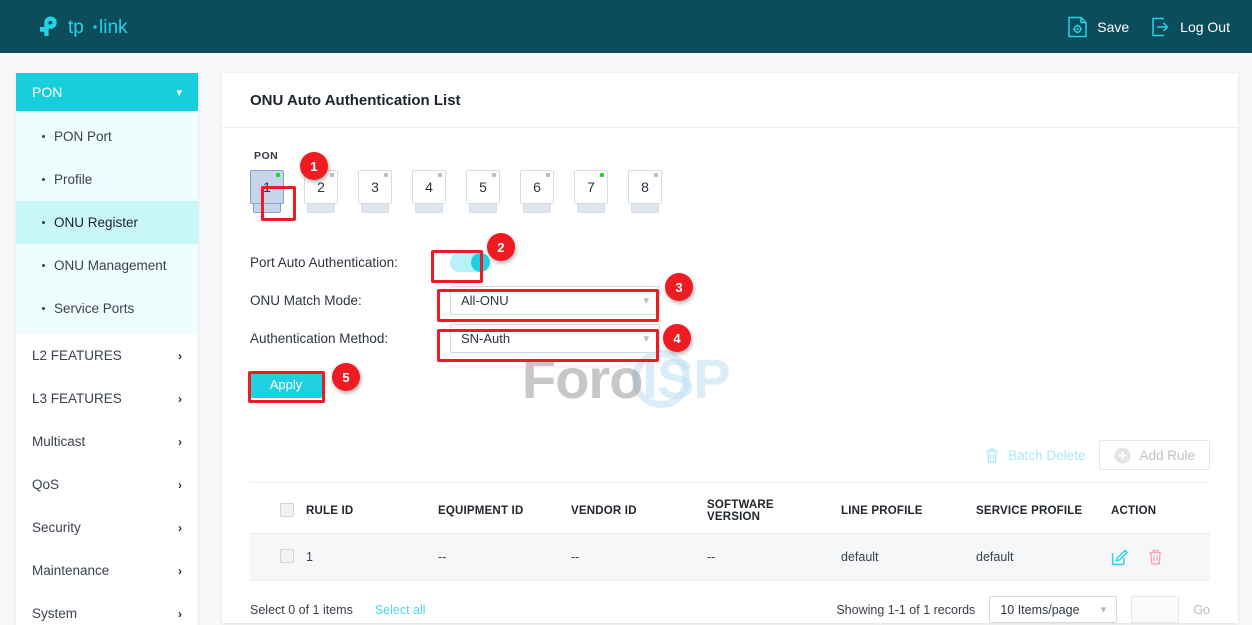 The image size is (1252, 625). What do you see at coordinates (555, 338) in the screenshot?
I see `authentication-method-select: SN-Auth ▾` at bounding box center [555, 338].